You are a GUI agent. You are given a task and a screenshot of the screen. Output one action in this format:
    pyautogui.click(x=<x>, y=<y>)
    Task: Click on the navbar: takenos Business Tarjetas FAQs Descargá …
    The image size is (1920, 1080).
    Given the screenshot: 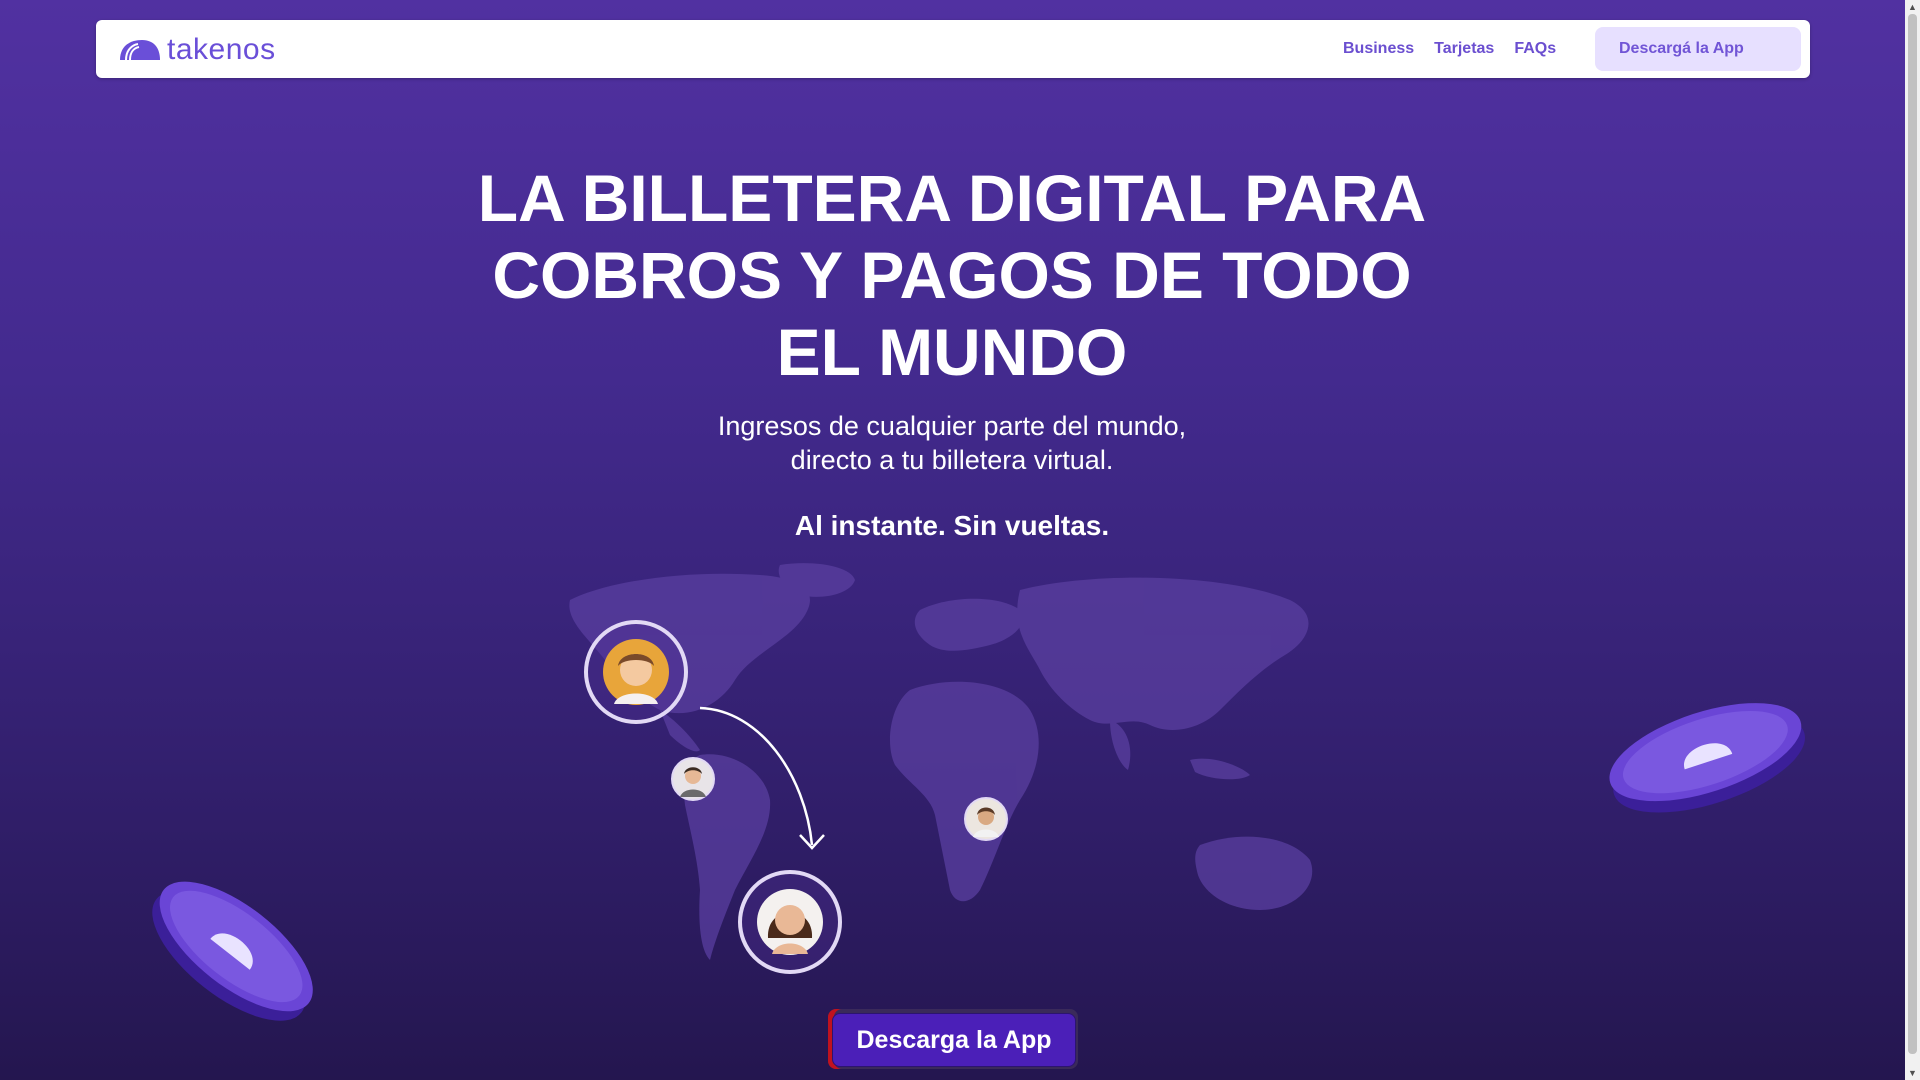 What is the action you would take?
    pyautogui.click(x=953, y=49)
    